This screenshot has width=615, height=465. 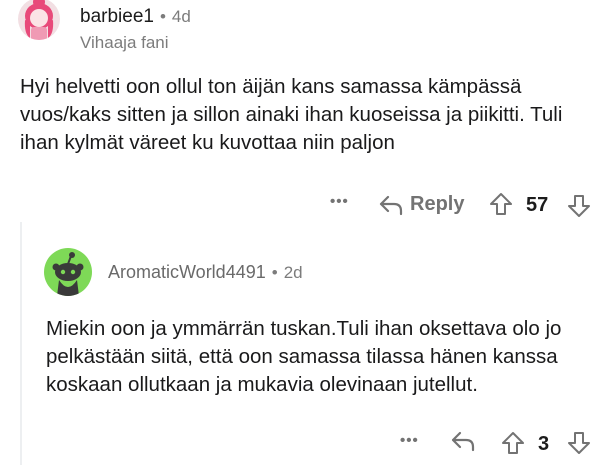 I want to click on user-avatar-barbiee1, so click(x=39, y=20).